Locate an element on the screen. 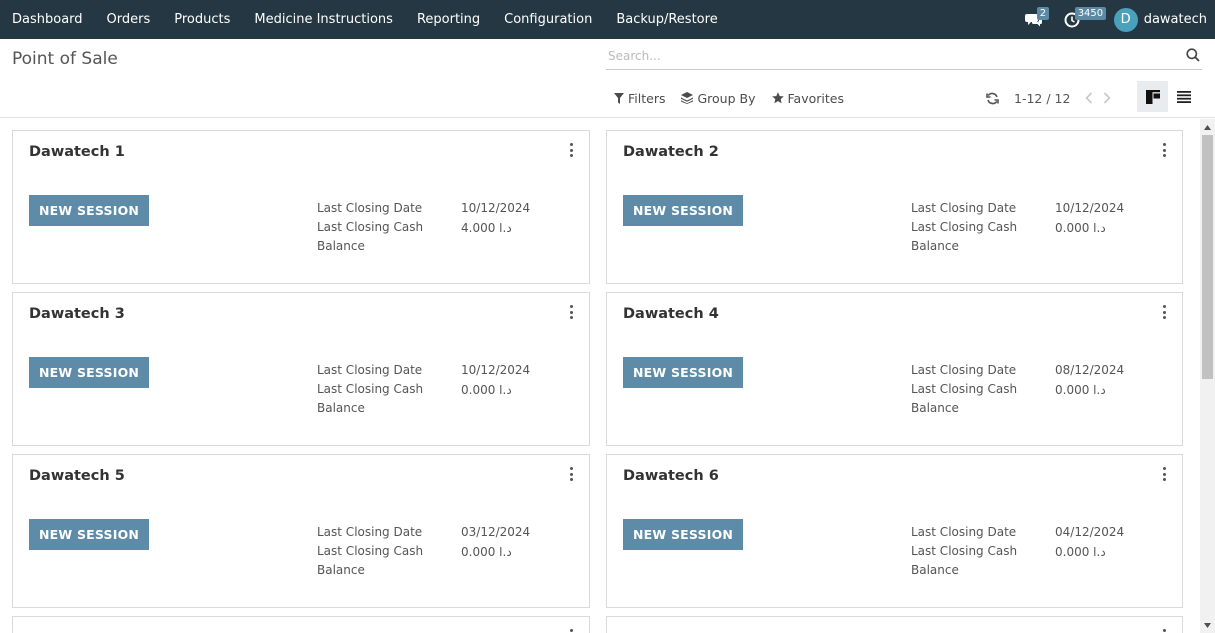 Image resolution: width=1215 pixels, height=633 pixels. search-icon is located at coordinates (1193, 57).